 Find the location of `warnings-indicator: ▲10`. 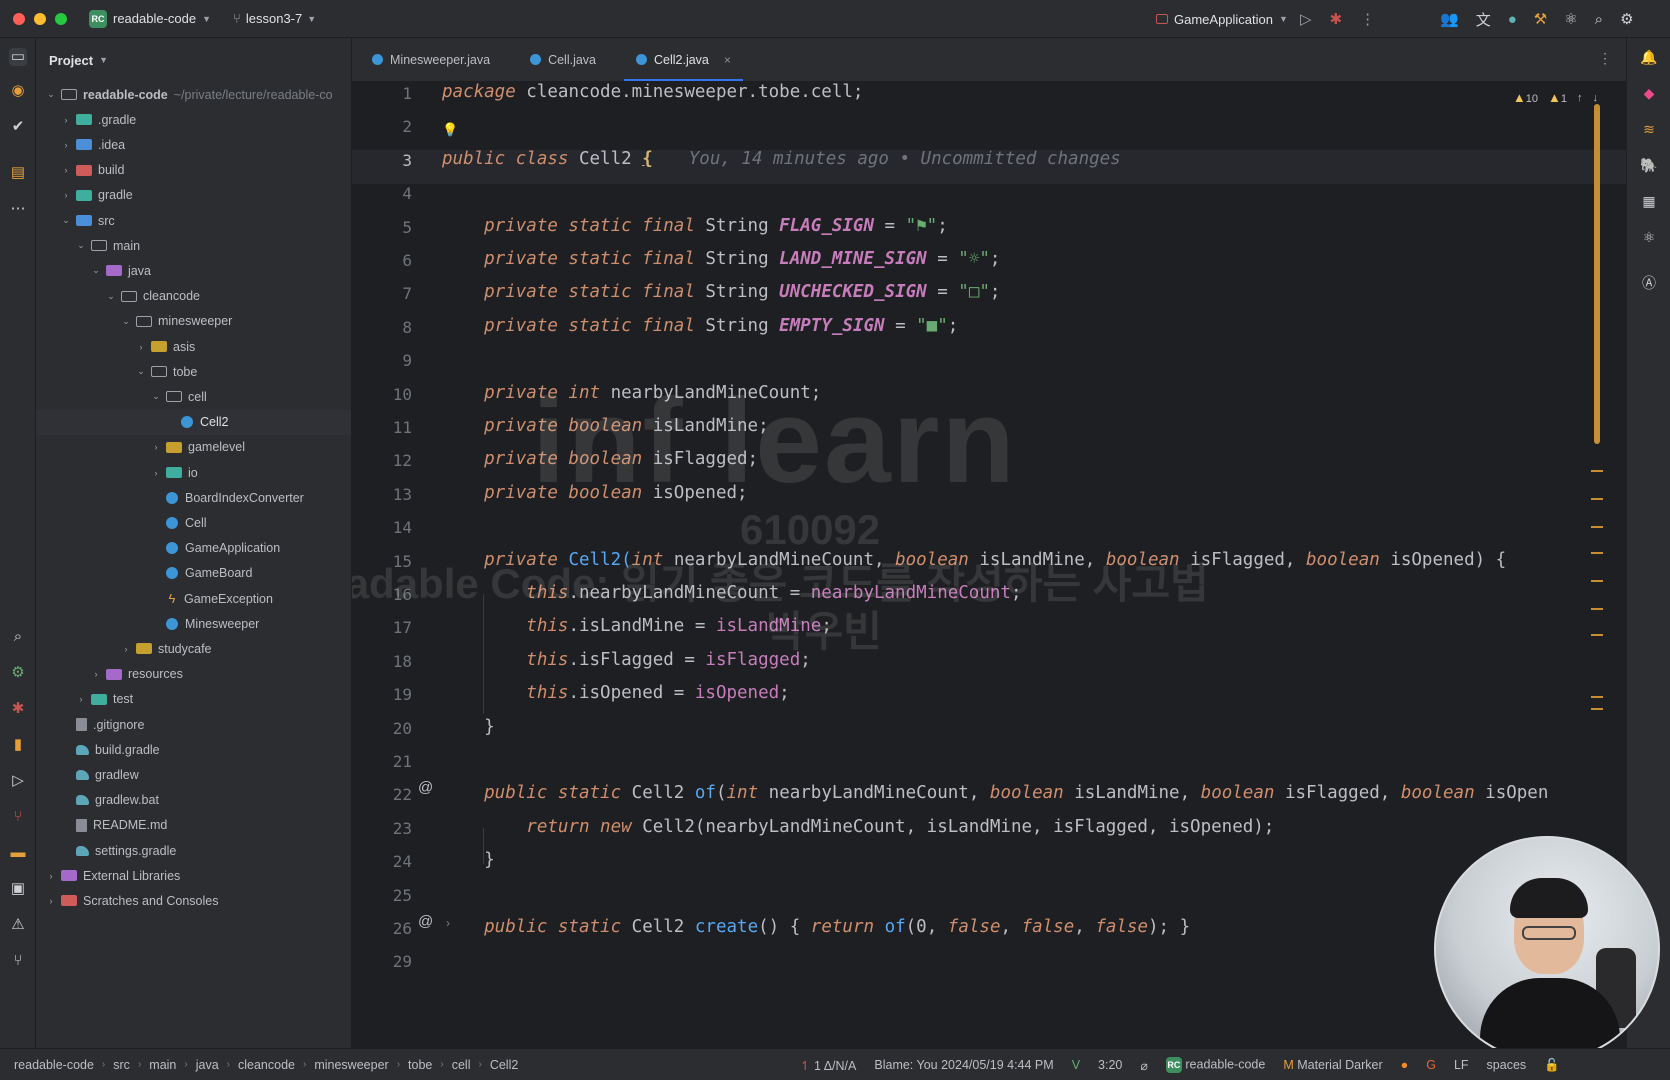

warnings-indicator: ▲10 is located at coordinates (1525, 97).